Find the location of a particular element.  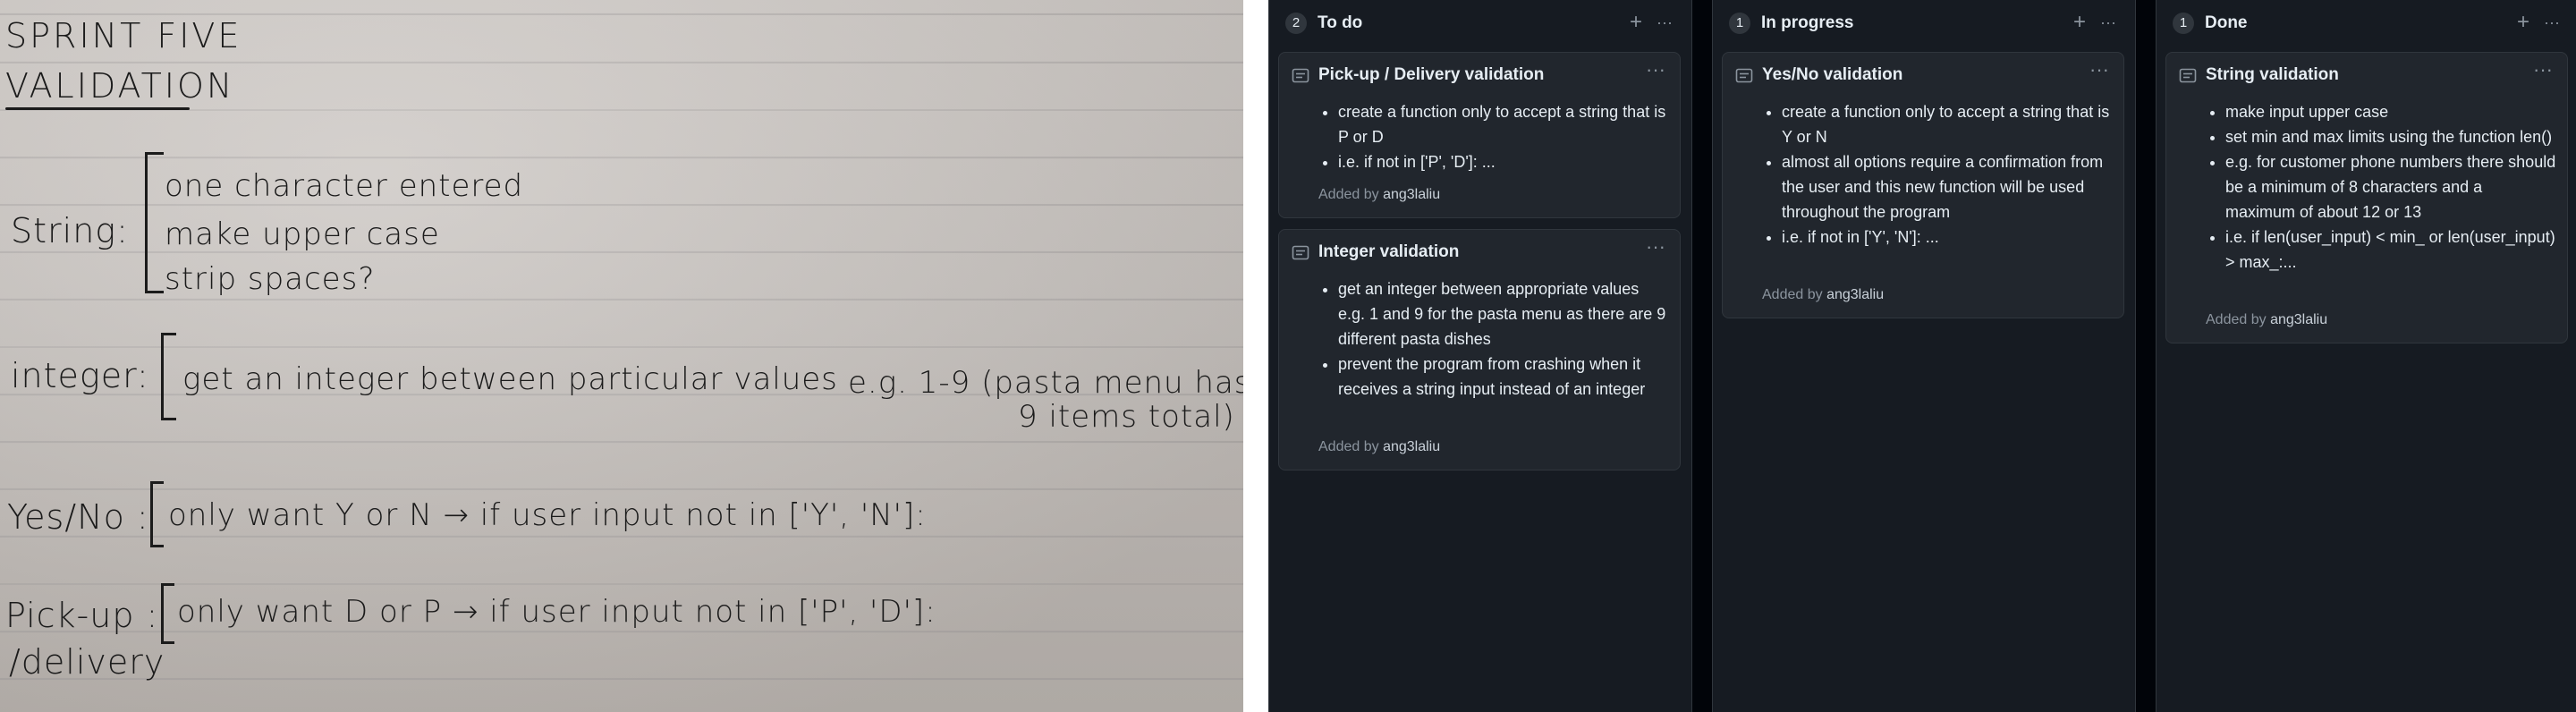

notes-title: SPRINT FIVE is located at coordinates (123, 35).